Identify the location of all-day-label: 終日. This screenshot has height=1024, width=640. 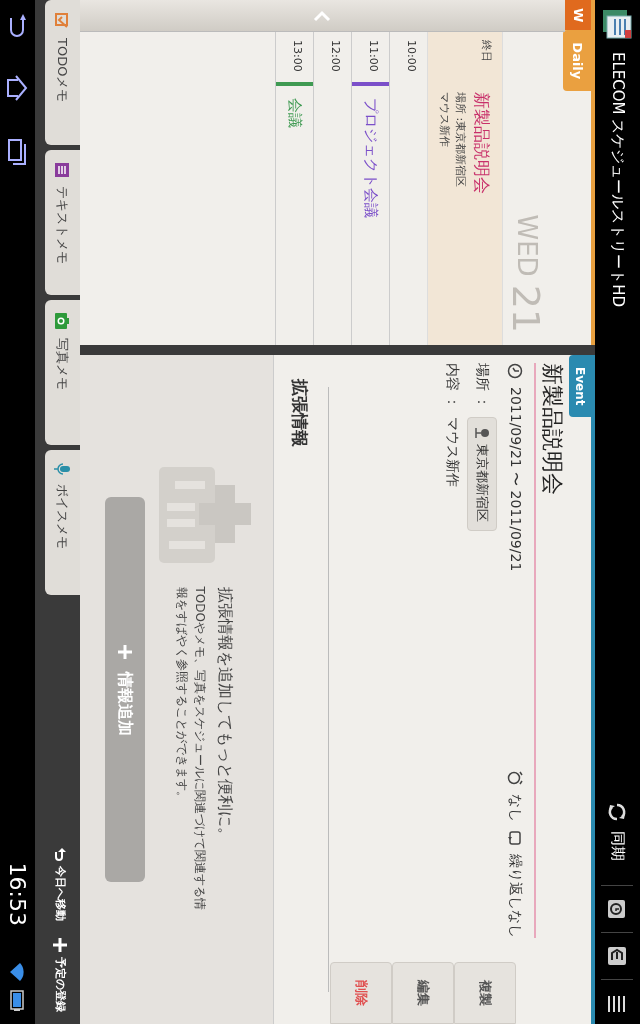
(486, 52).